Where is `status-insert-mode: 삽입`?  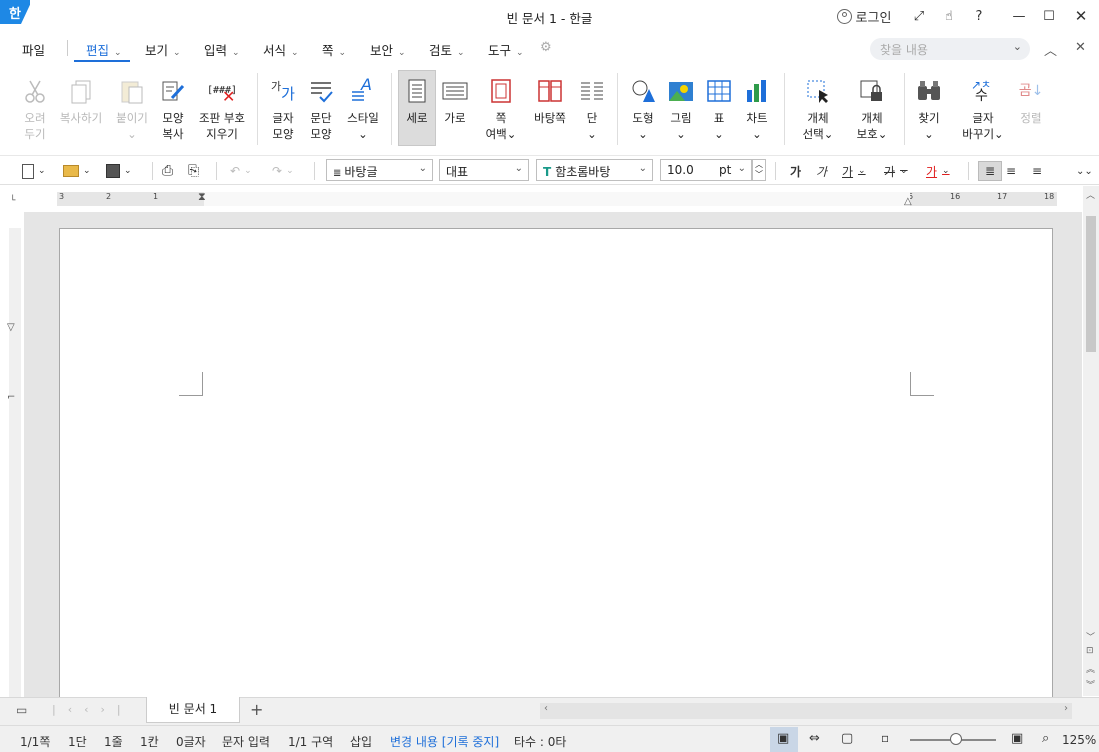 status-insert-mode: 삽입 is located at coordinates (361, 741).